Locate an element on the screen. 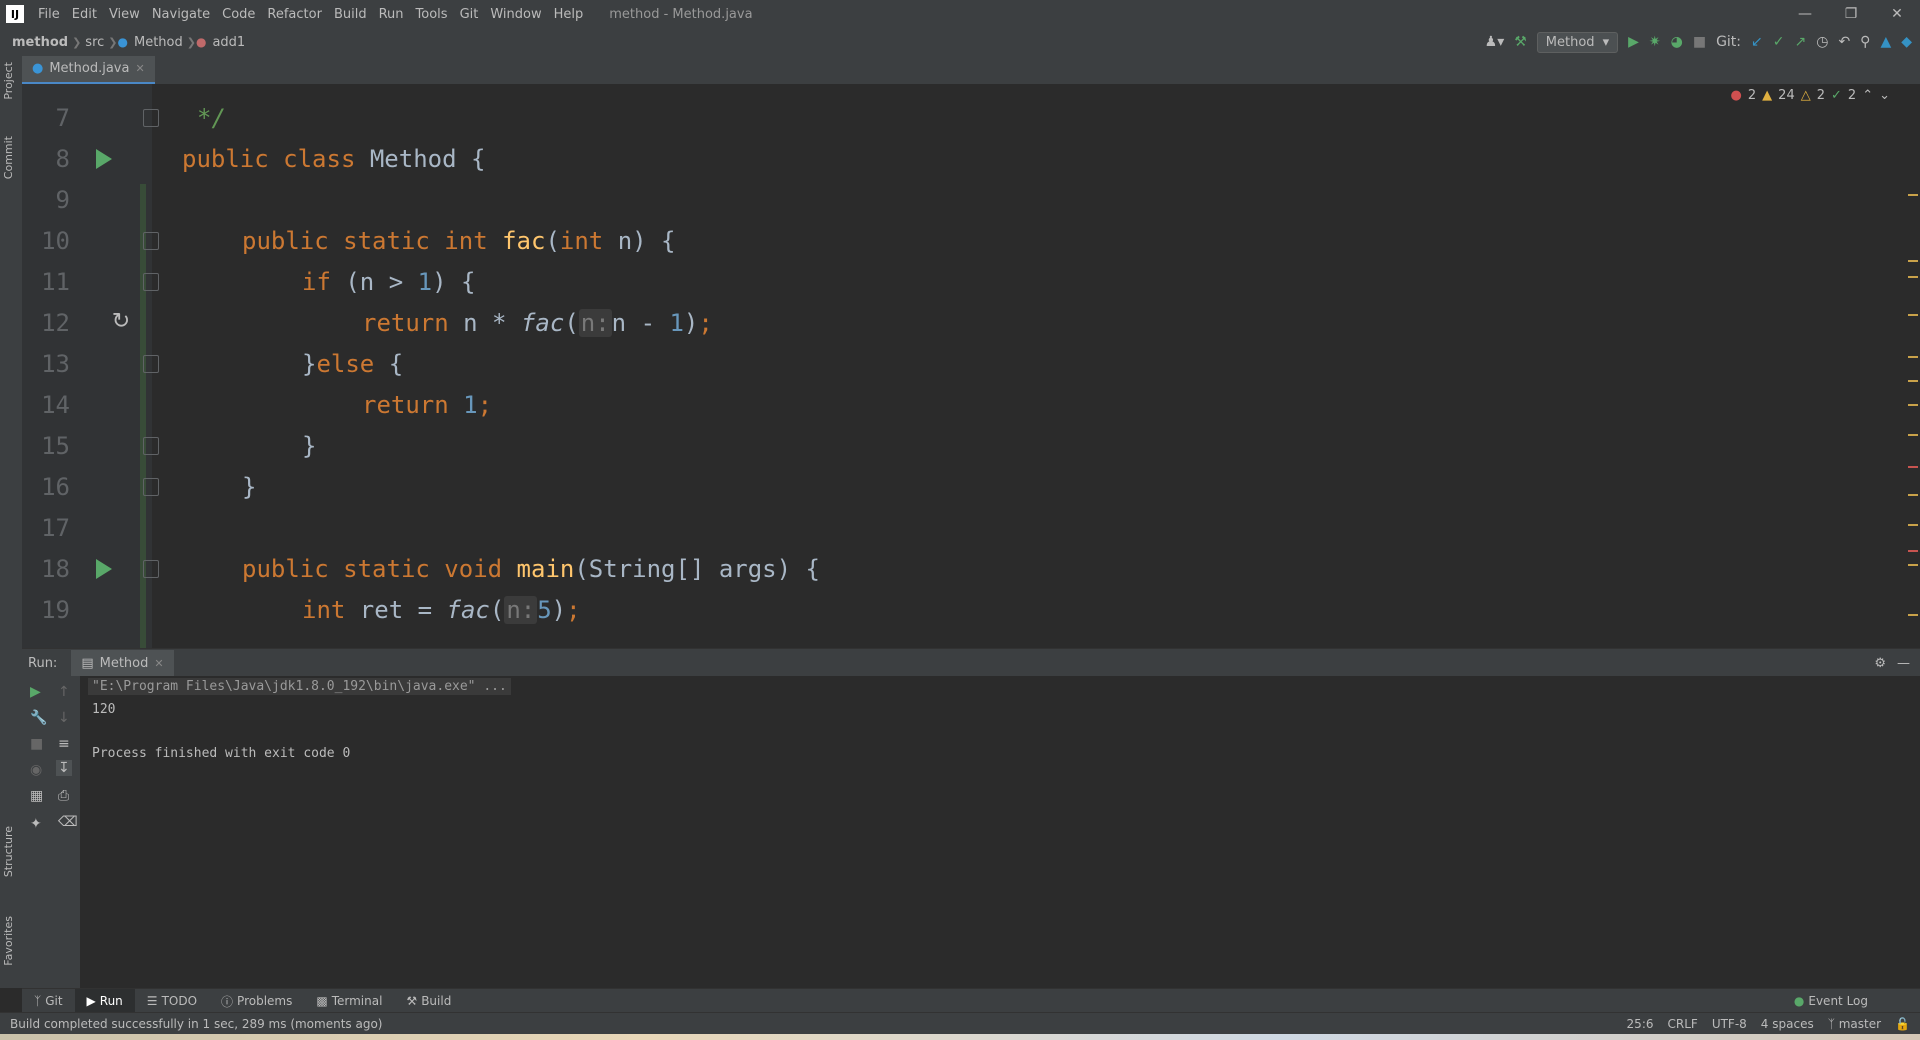 The width and height of the screenshot is (1920, 1040). code-line: 9 is located at coordinates (957, 200).